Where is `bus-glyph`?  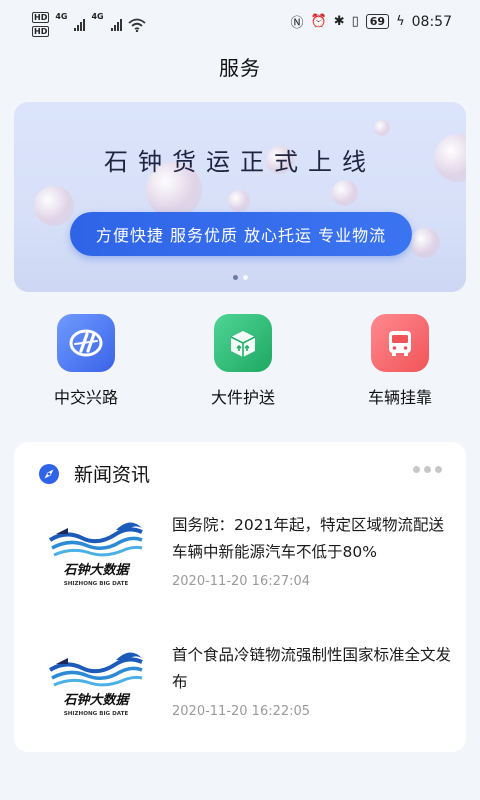
bus-glyph is located at coordinates (400, 343).